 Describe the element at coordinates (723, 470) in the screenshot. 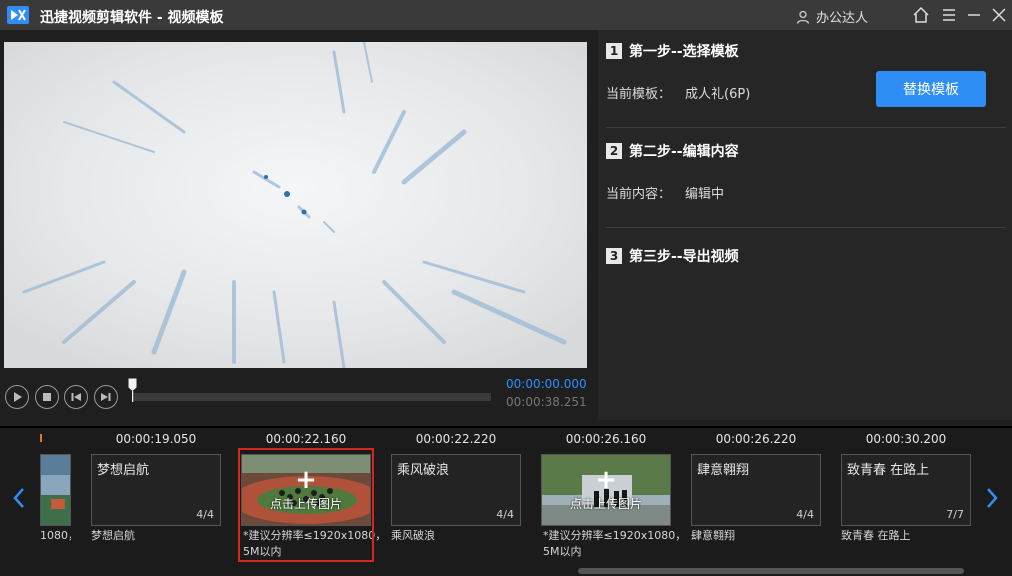

I see `clip-title: 肆意翱翔` at that location.